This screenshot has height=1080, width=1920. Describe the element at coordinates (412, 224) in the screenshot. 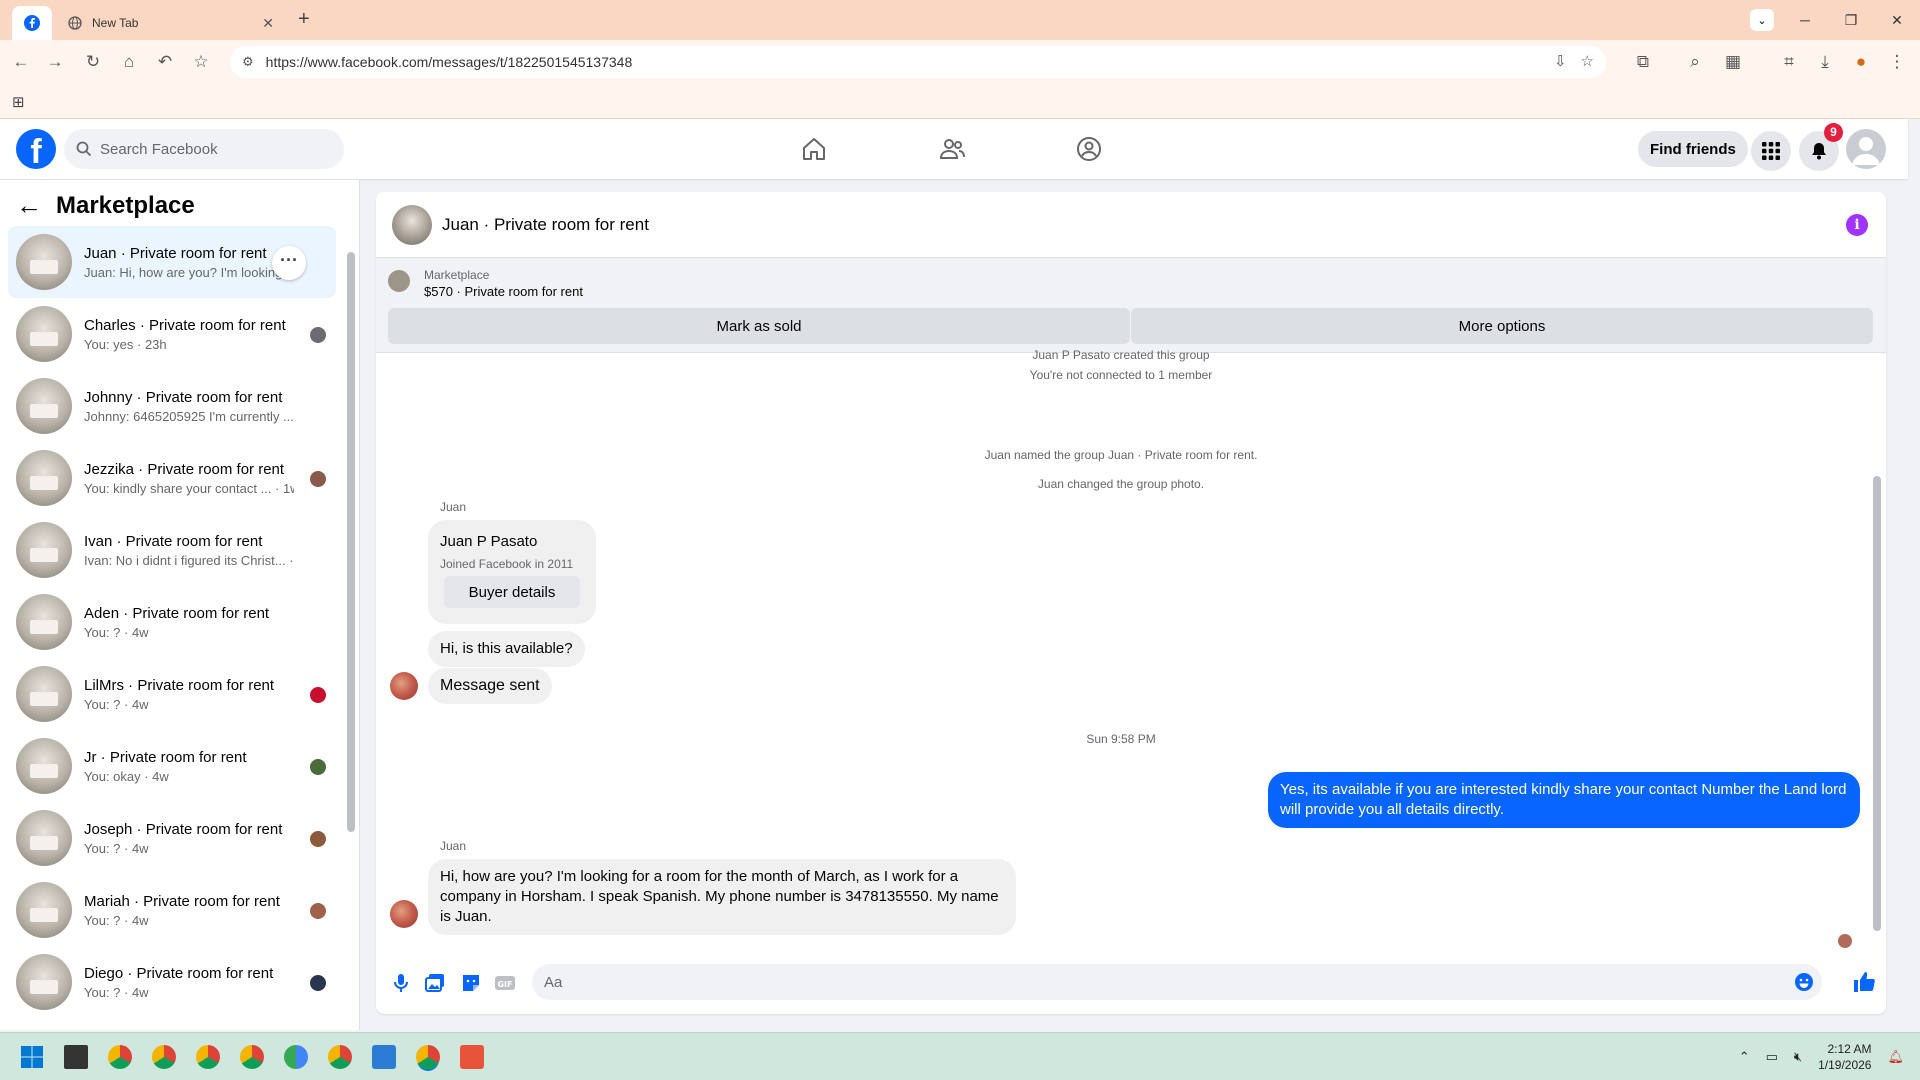

I see `chat-avatar` at that location.